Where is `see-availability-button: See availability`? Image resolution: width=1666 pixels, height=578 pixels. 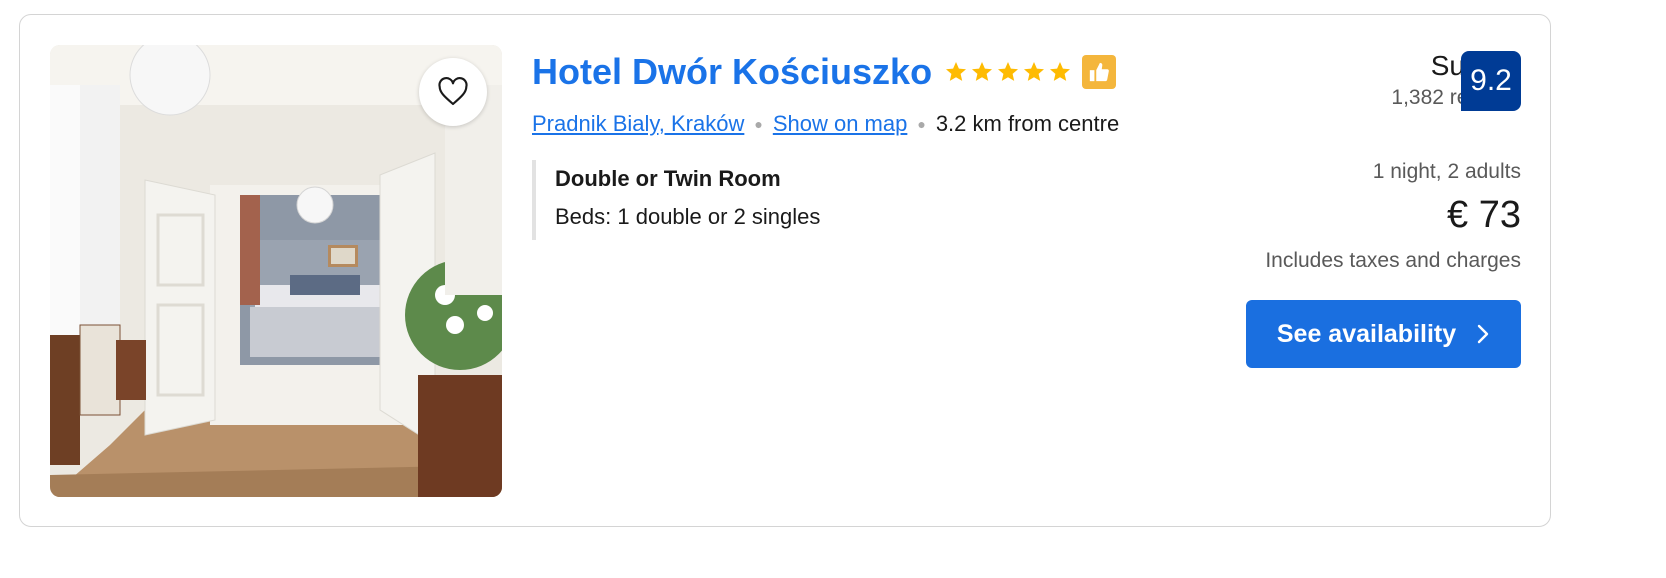
see-availability-button: See availability is located at coordinates (1383, 334).